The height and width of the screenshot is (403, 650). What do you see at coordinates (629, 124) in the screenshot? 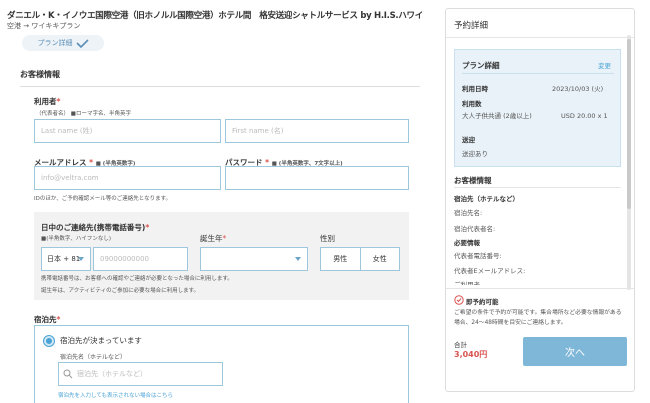
I see `scrollbar-thumb` at bounding box center [629, 124].